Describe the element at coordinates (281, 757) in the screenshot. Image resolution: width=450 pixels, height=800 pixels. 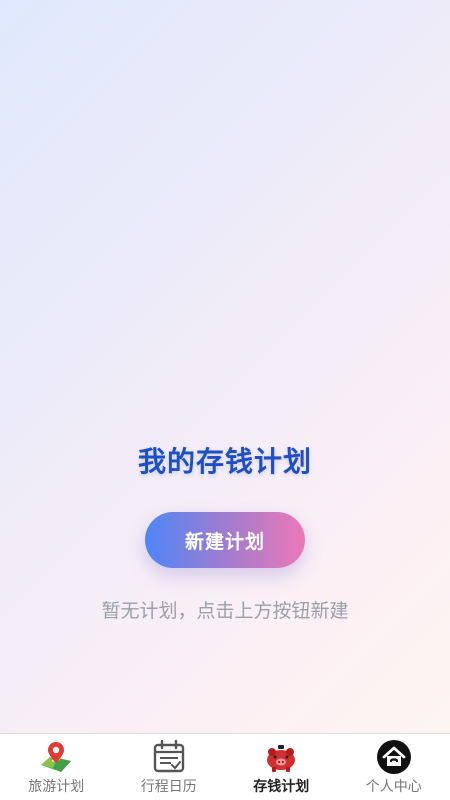
I see `piggy-bank-icon` at that location.